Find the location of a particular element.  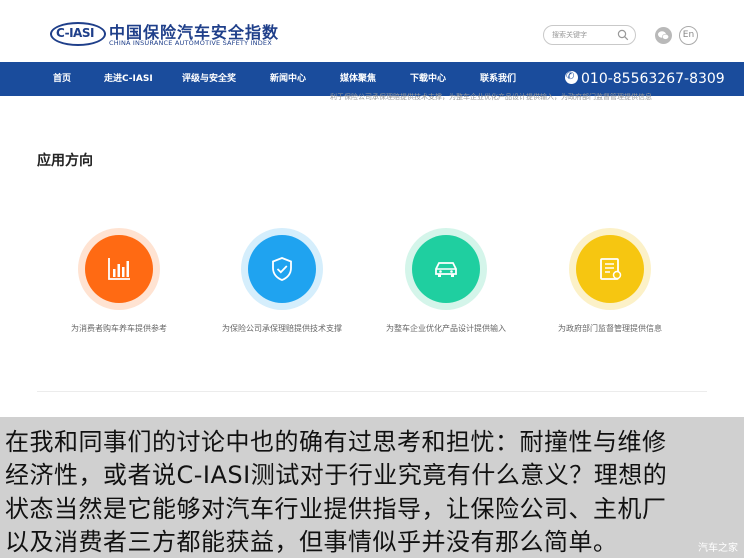

report-icon is located at coordinates (611, 269).